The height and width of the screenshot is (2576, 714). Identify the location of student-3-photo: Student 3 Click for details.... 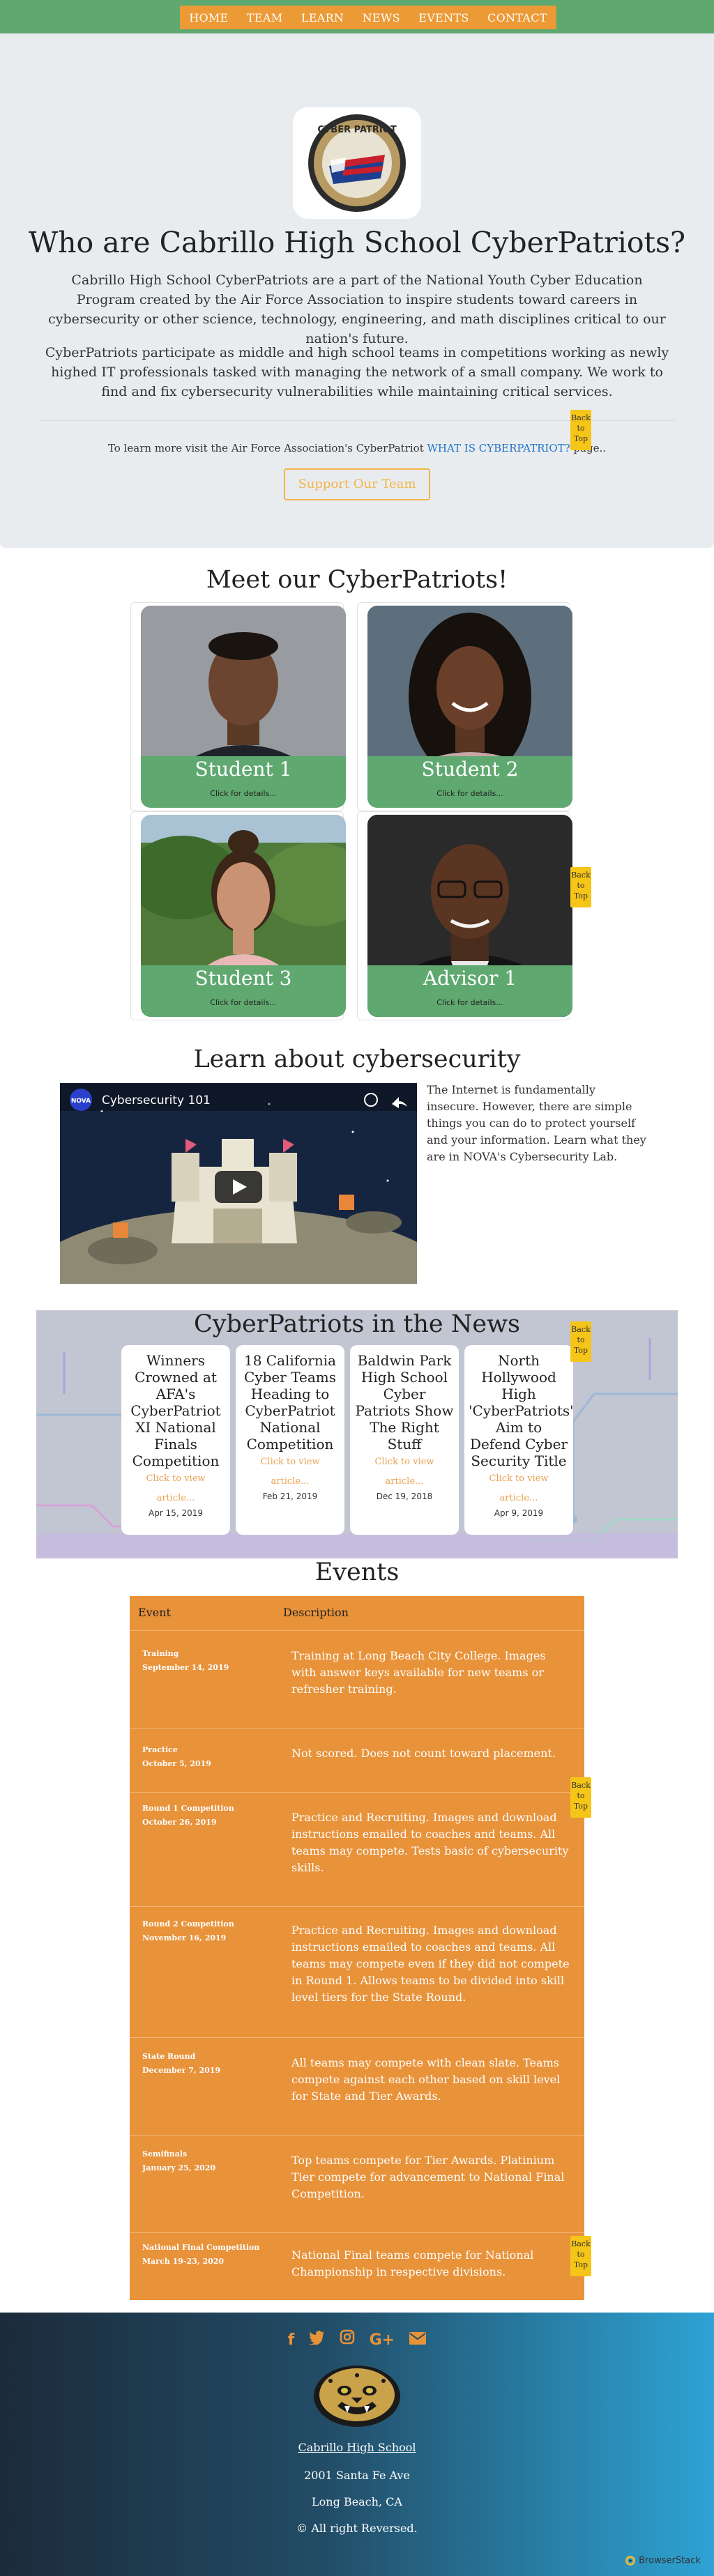
(243, 916).